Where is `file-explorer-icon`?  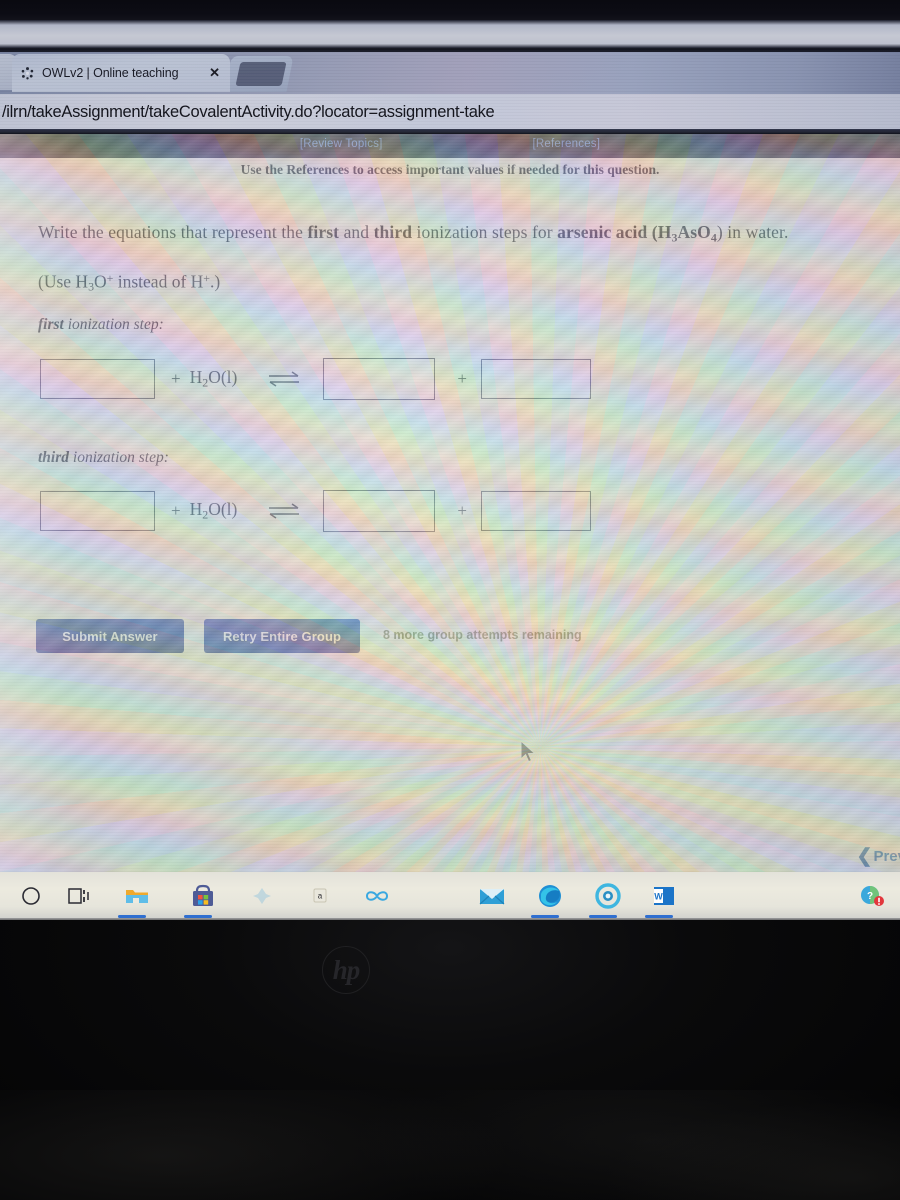 file-explorer-icon is located at coordinates (137, 896).